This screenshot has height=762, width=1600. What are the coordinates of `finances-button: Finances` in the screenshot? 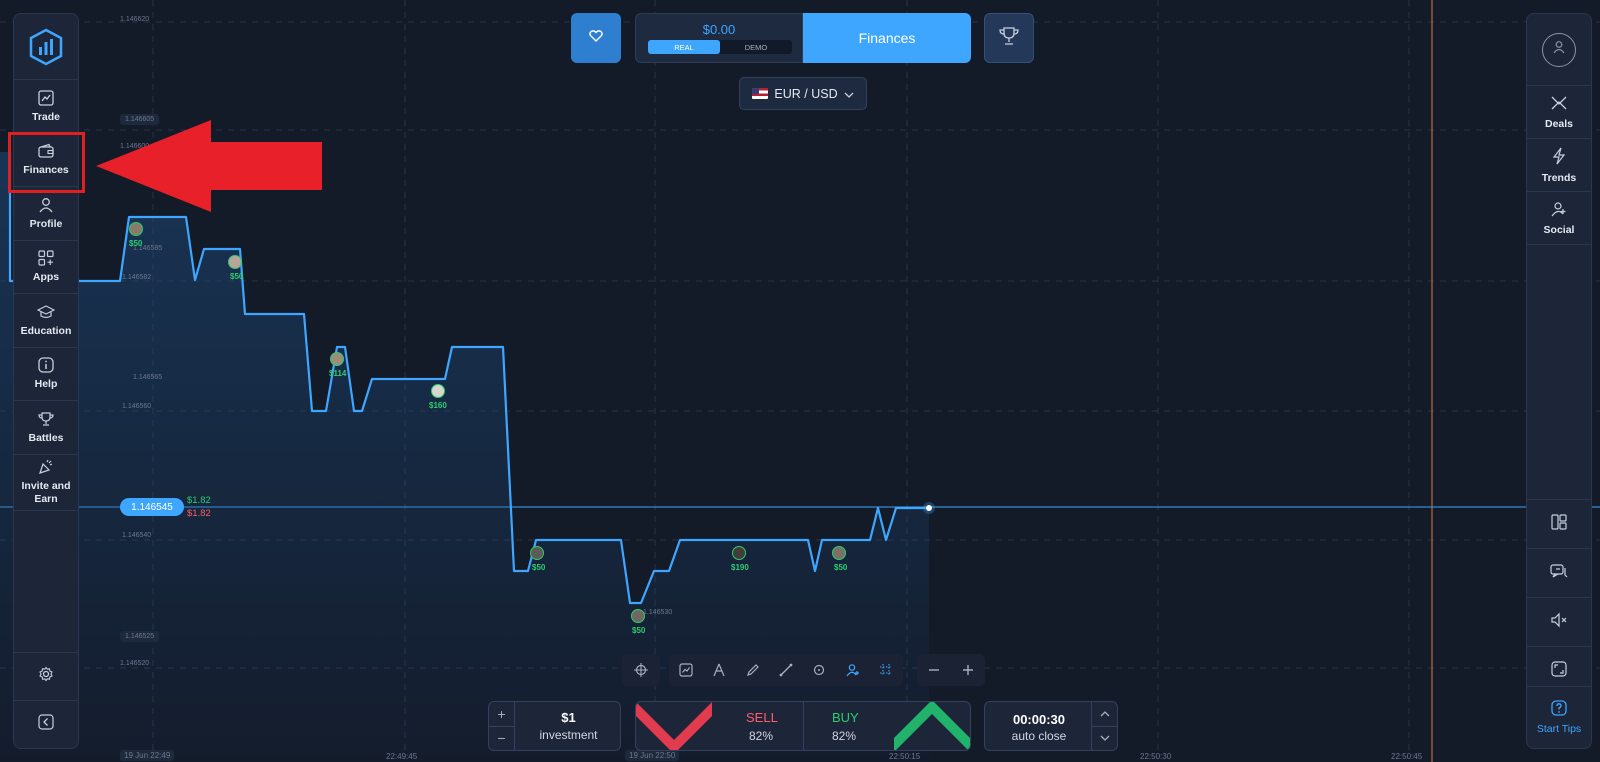 It's located at (887, 38).